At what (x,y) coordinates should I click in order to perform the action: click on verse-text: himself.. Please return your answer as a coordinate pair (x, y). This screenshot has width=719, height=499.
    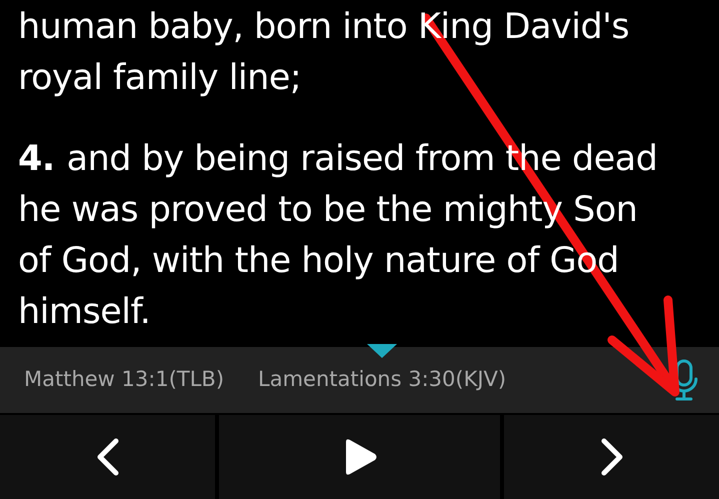
    Looking at the image, I should click on (84, 312).